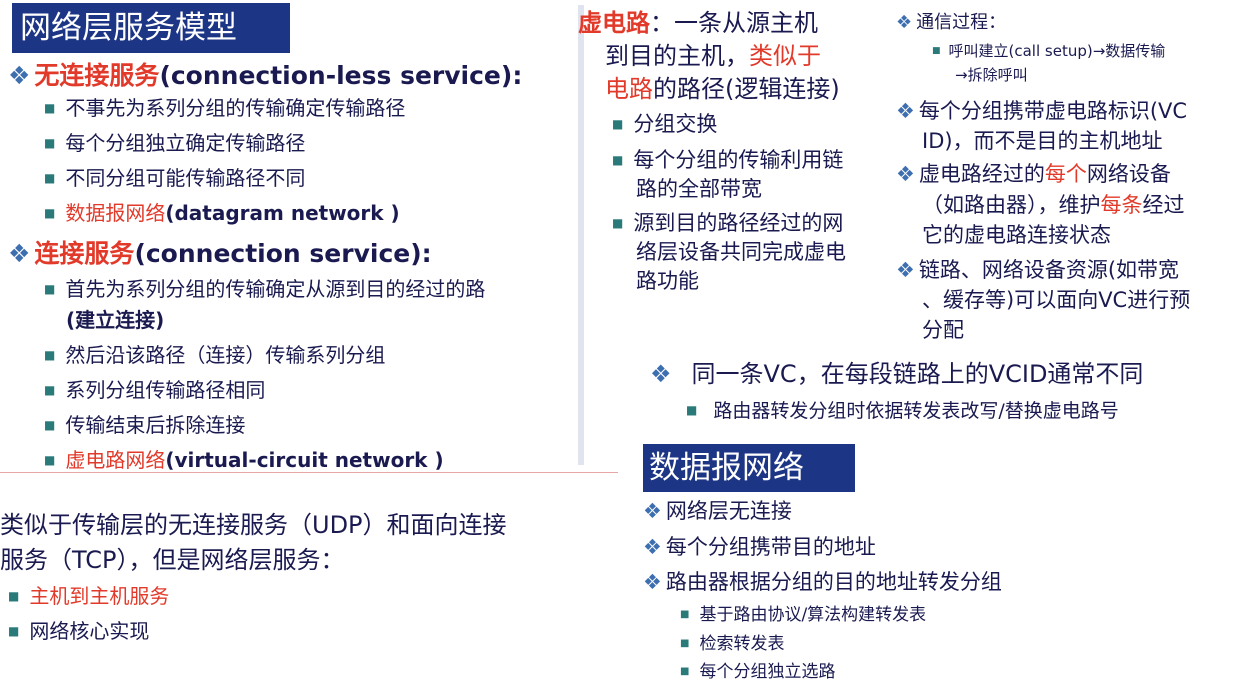  What do you see at coordinates (172, 560) in the screenshot?
I see `analogy-line-2: 服务（TCP），但是网络层服务：` at bounding box center [172, 560].